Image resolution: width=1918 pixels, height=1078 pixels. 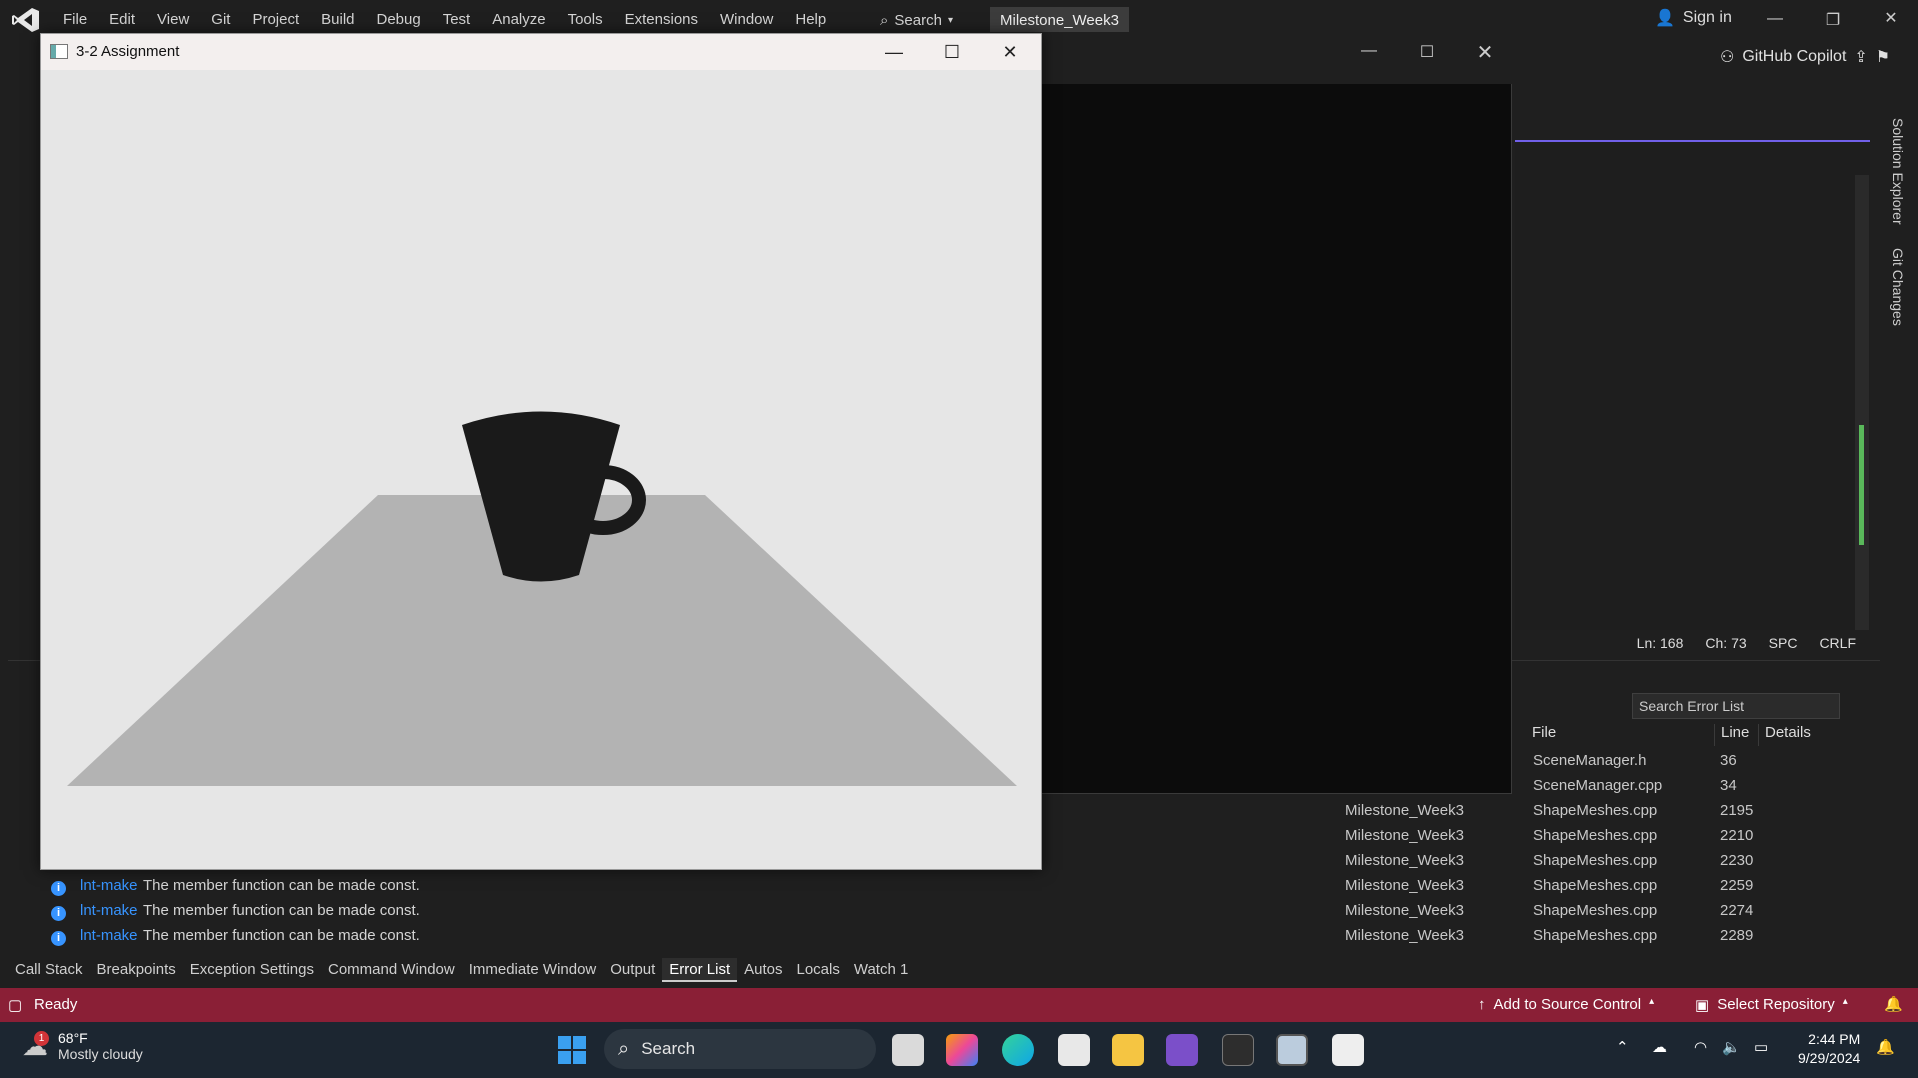 I want to click on visual-studio-taskbar-icon, so click(x=1182, y=1050).